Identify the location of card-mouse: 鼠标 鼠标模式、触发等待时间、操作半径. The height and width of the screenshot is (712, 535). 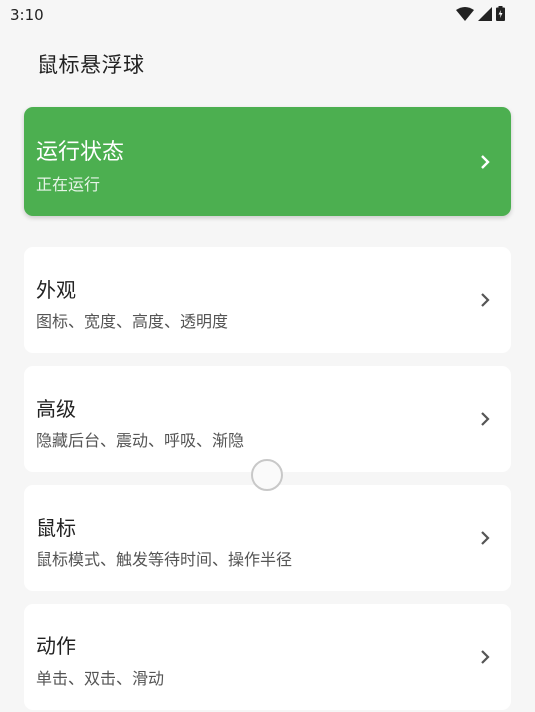
(267, 538).